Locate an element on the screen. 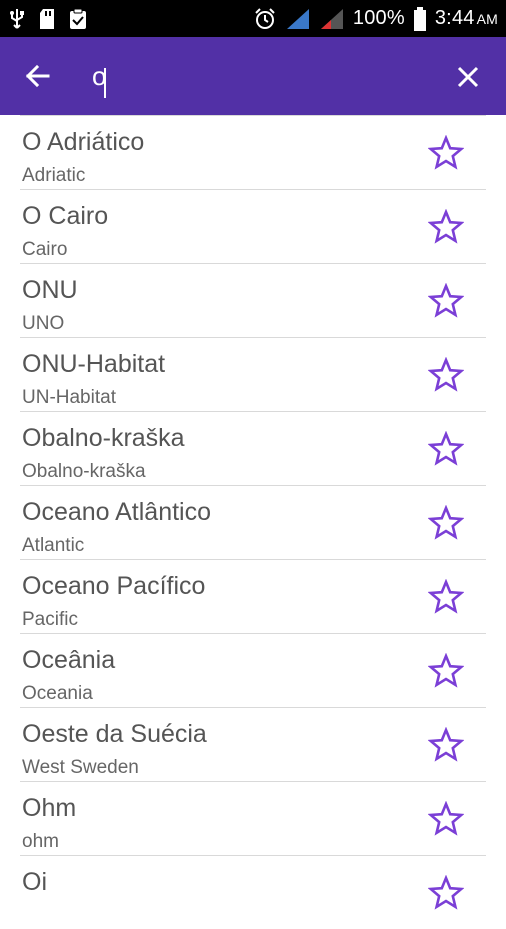 The height and width of the screenshot is (929, 506). result-subtitle: UNO is located at coordinates (43, 323).